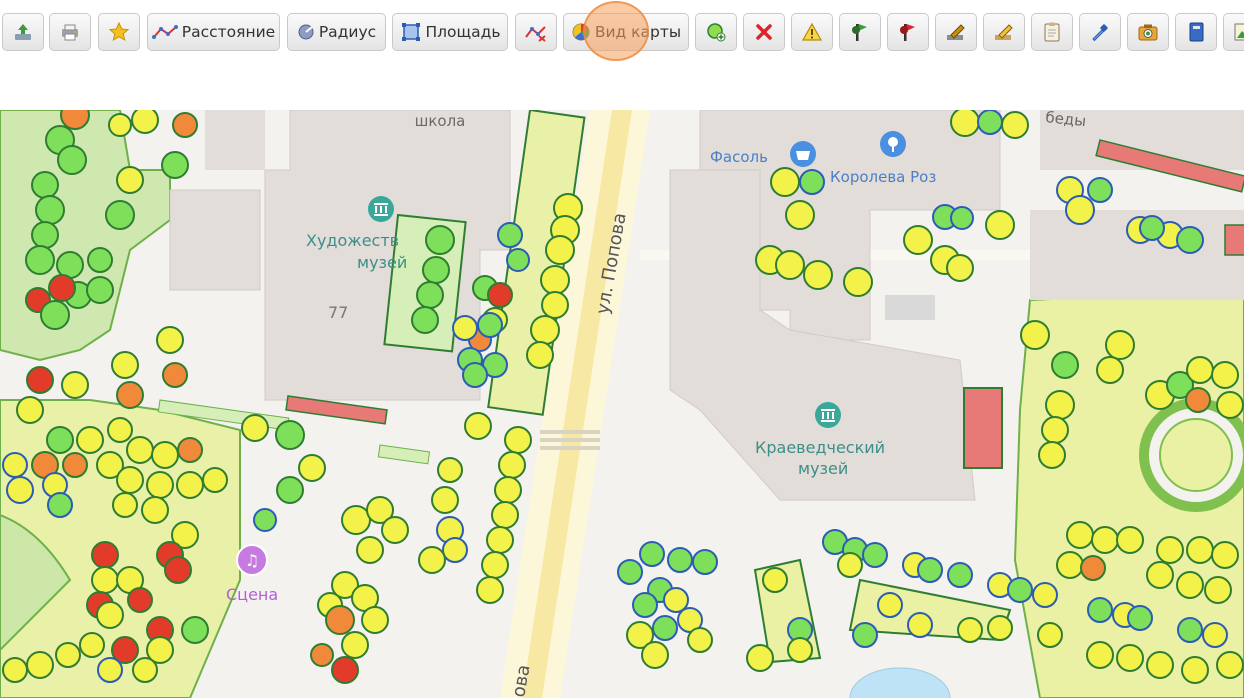 The width and height of the screenshot is (1244, 698). Describe the element at coordinates (908, 32) in the screenshot. I see `red-flag-button` at that location.